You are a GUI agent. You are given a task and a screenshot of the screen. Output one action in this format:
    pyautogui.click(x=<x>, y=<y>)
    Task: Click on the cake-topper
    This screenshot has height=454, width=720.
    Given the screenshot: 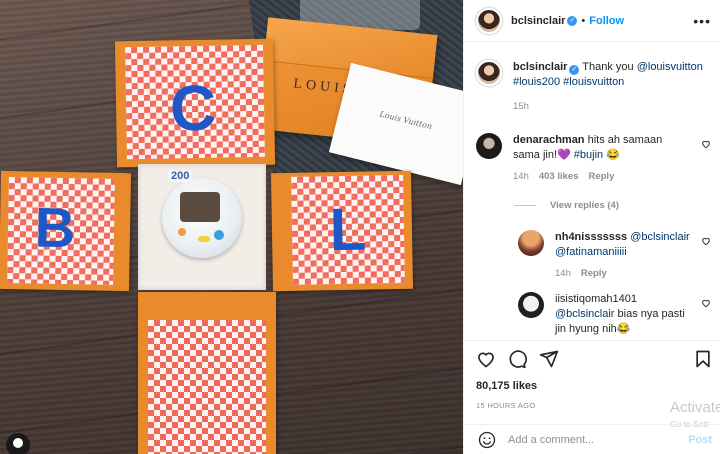 What is the action you would take?
    pyautogui.click(x=200, y=207)
    